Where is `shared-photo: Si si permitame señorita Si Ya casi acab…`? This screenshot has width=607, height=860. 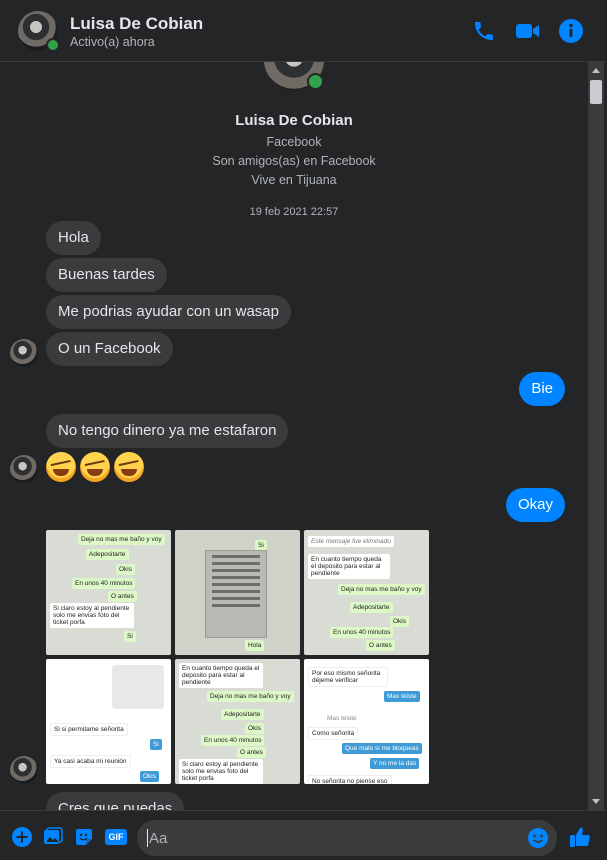 shared-photo: Si si permitame señorita Si Ya casi acab… is located at coordinates (108, 721).